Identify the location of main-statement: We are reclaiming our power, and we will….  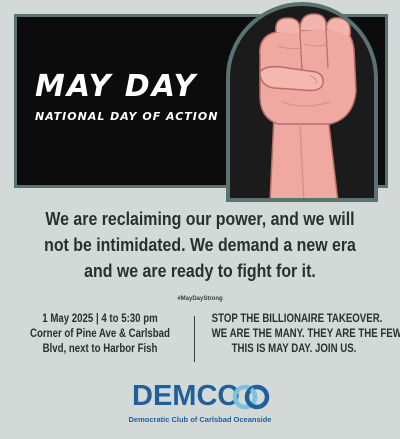
(200, 244).